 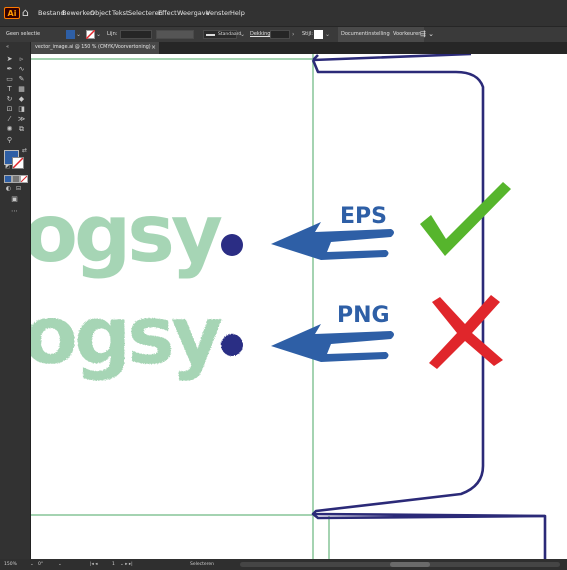 What do you see at coordinates (78, 34) in the screenshot?
I see `fill-dropdown-icon: ⌄` at bounding box center [78, 34].